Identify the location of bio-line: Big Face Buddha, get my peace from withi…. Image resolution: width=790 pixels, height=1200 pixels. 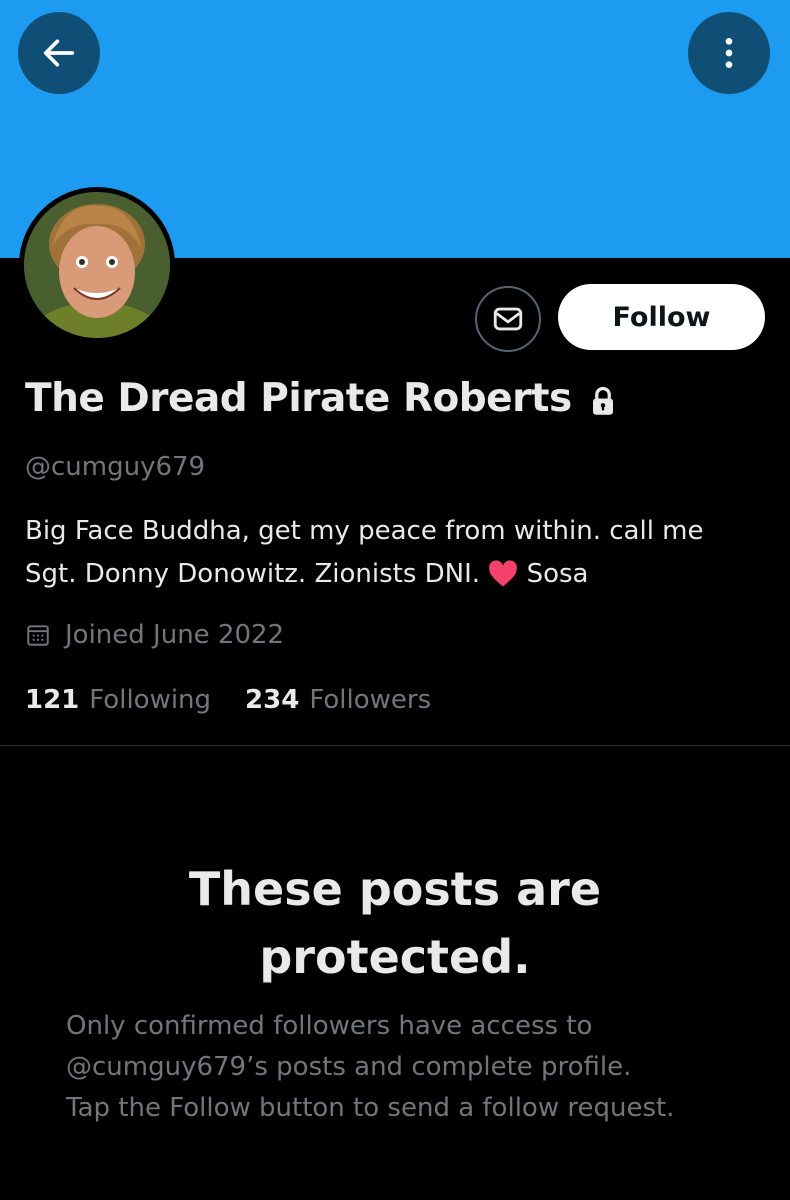
(364, 531).